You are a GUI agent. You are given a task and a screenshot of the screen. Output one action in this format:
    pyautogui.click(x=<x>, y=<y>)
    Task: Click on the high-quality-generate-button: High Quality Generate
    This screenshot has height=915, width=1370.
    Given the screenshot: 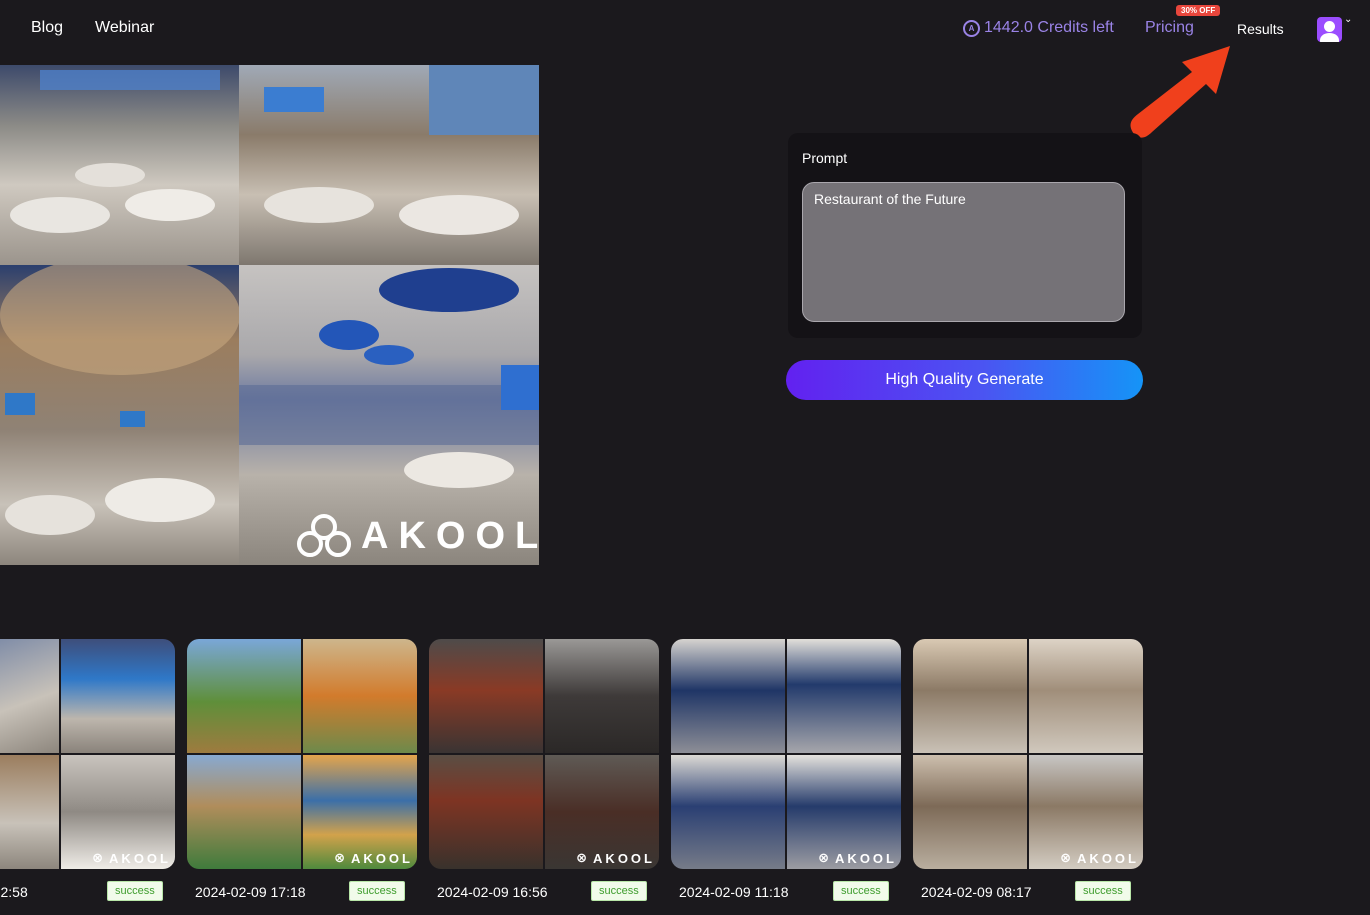 What is the action you would take?
    pyautogui.click(x=964, y=380)
    